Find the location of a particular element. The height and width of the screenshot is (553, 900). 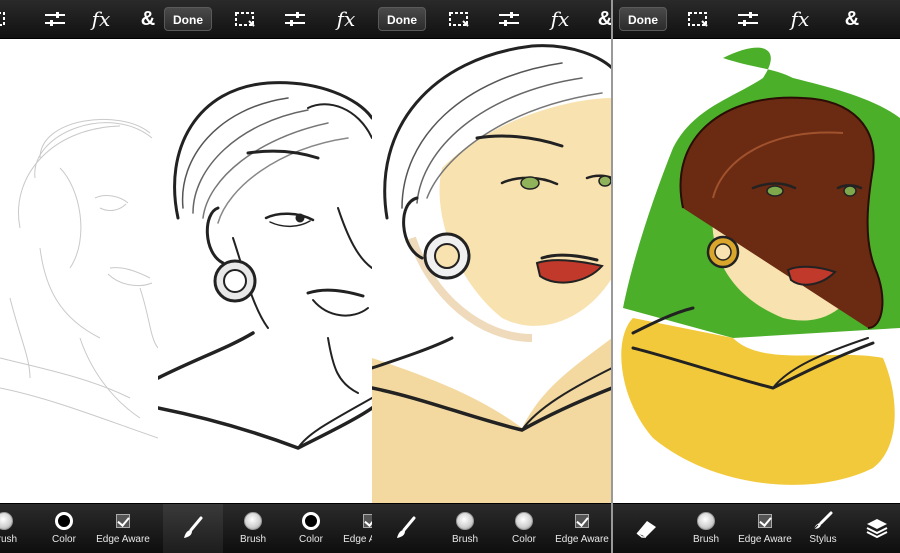

top-toolbar: fx & is located at coordinates (79, 19).